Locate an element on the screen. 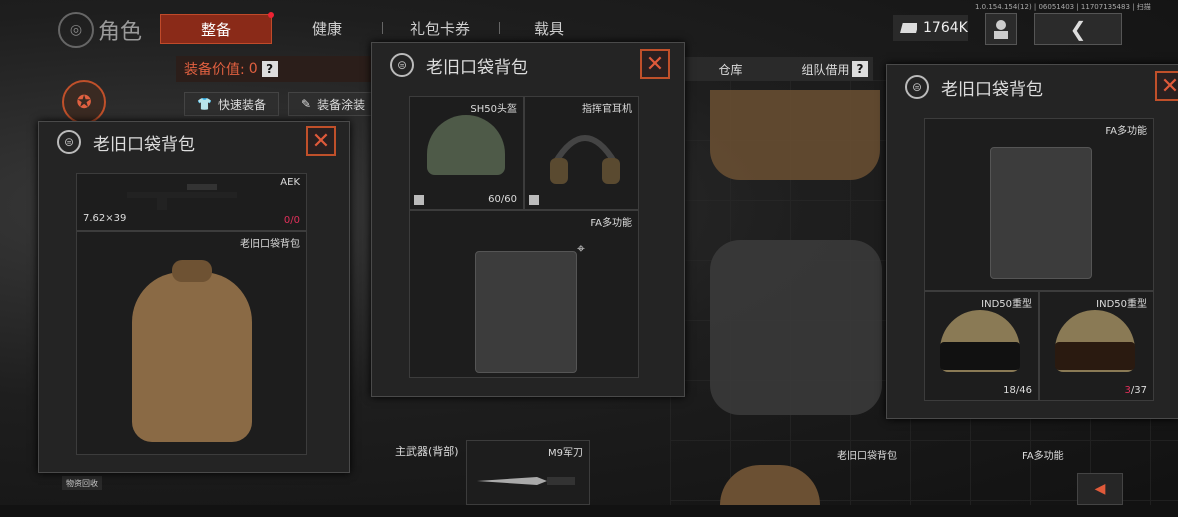 The height and width of the screenshot is (517, 1178). helmet-slot: IND50重型 18/46 is located at coordinates (981, 346).